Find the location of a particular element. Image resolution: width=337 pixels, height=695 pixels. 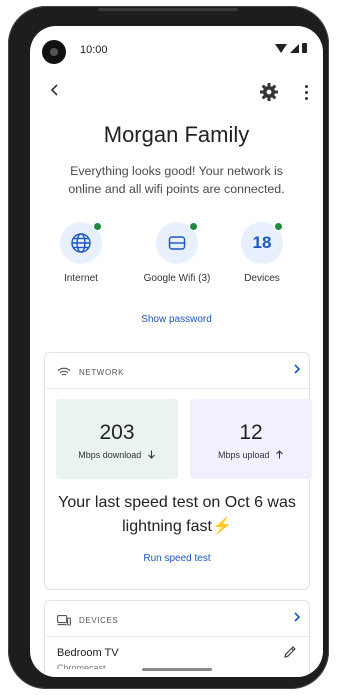

back-arrow-icon is located at coordinates (54, 90).